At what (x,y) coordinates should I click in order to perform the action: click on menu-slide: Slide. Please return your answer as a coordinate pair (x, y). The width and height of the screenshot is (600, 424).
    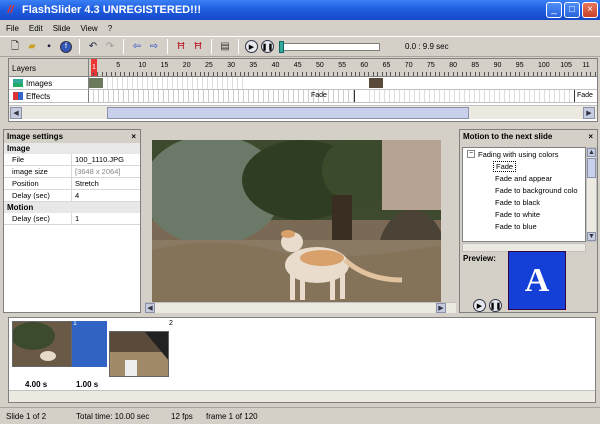
    Looking at the image, I should click on (62, 28).